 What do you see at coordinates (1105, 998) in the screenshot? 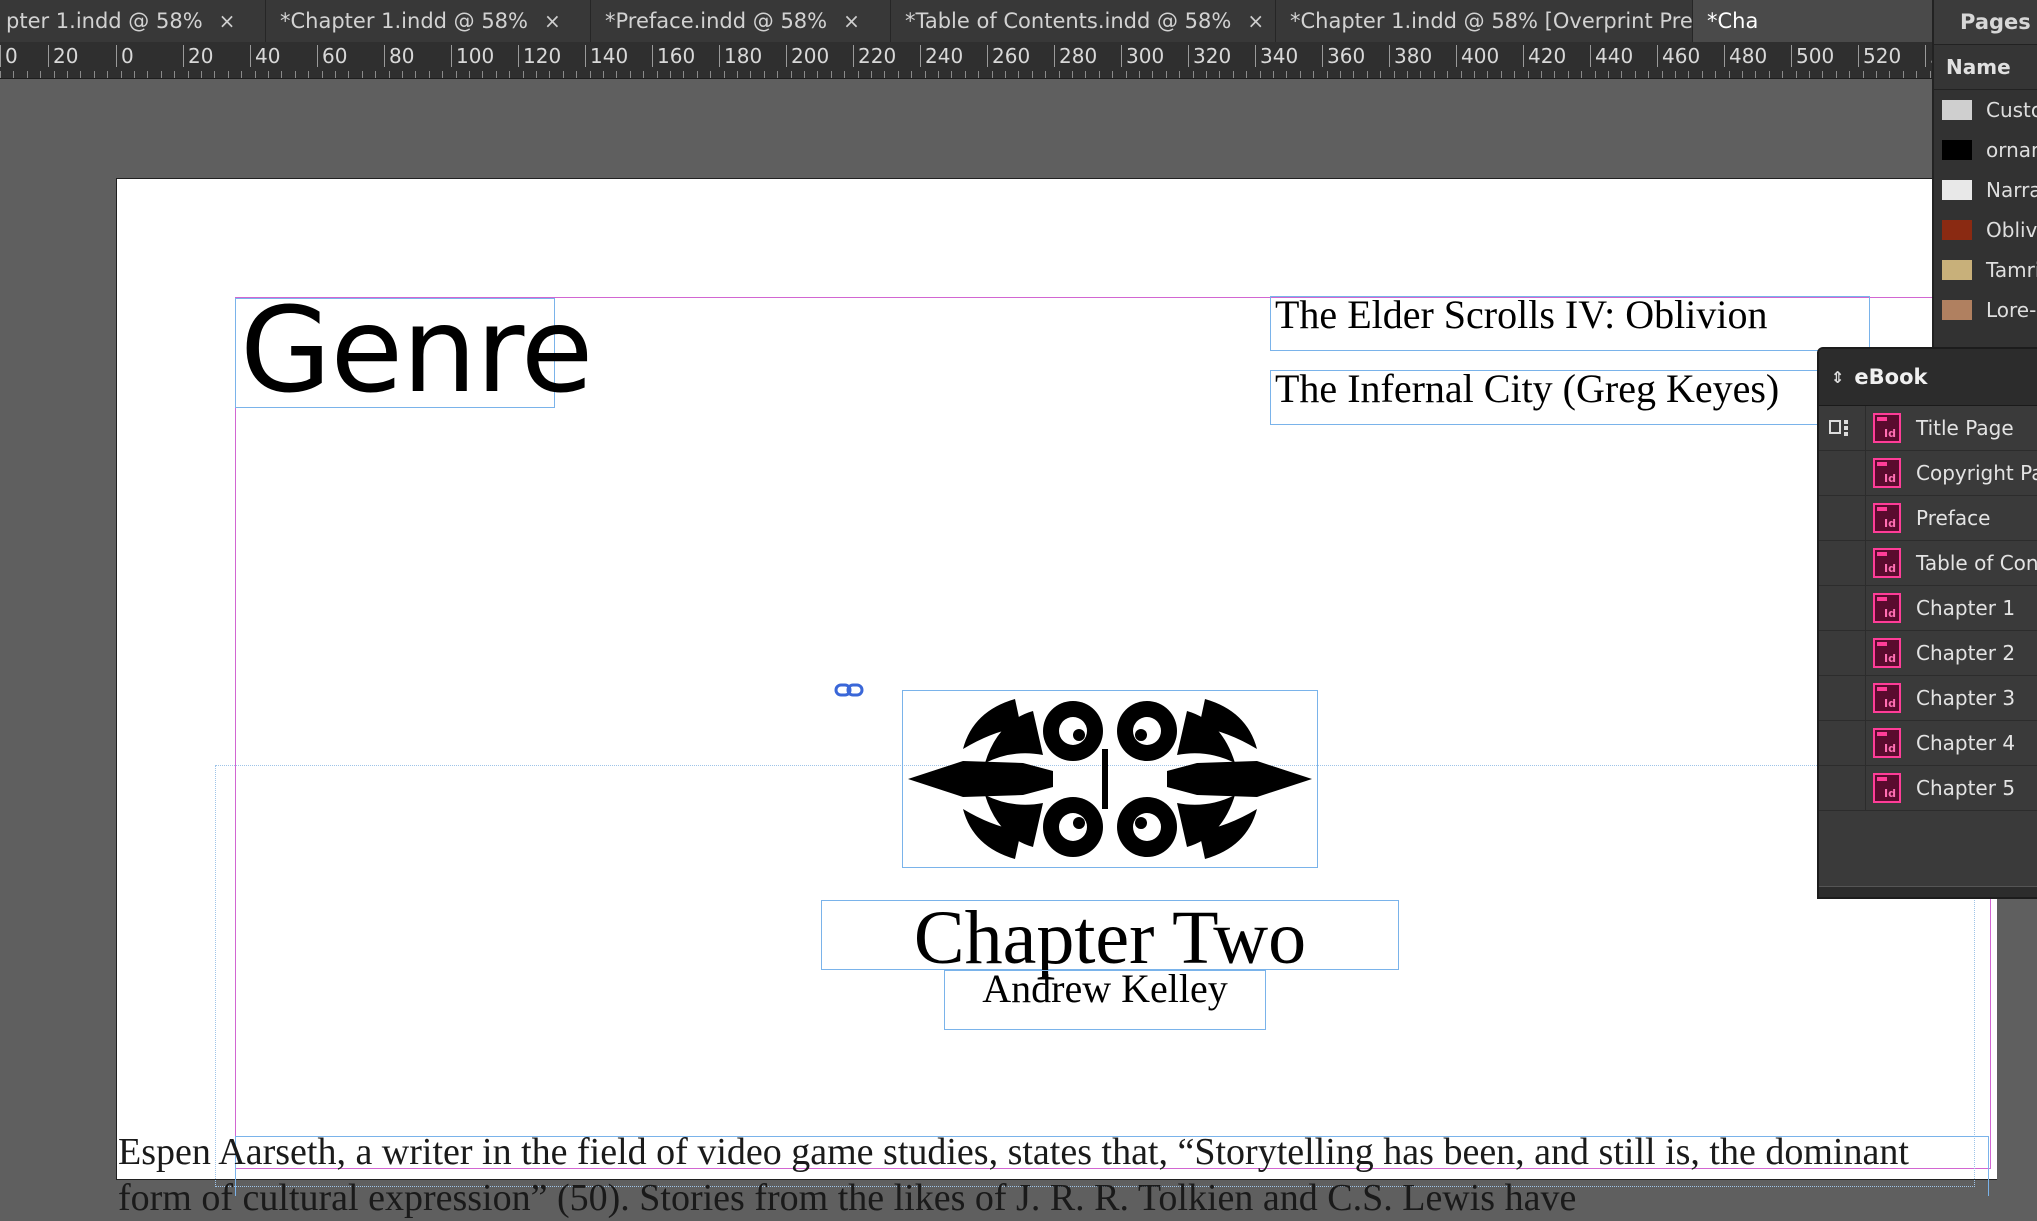
I see `author-frame: Andrew Kelley` at bounding box center [1105, 998].